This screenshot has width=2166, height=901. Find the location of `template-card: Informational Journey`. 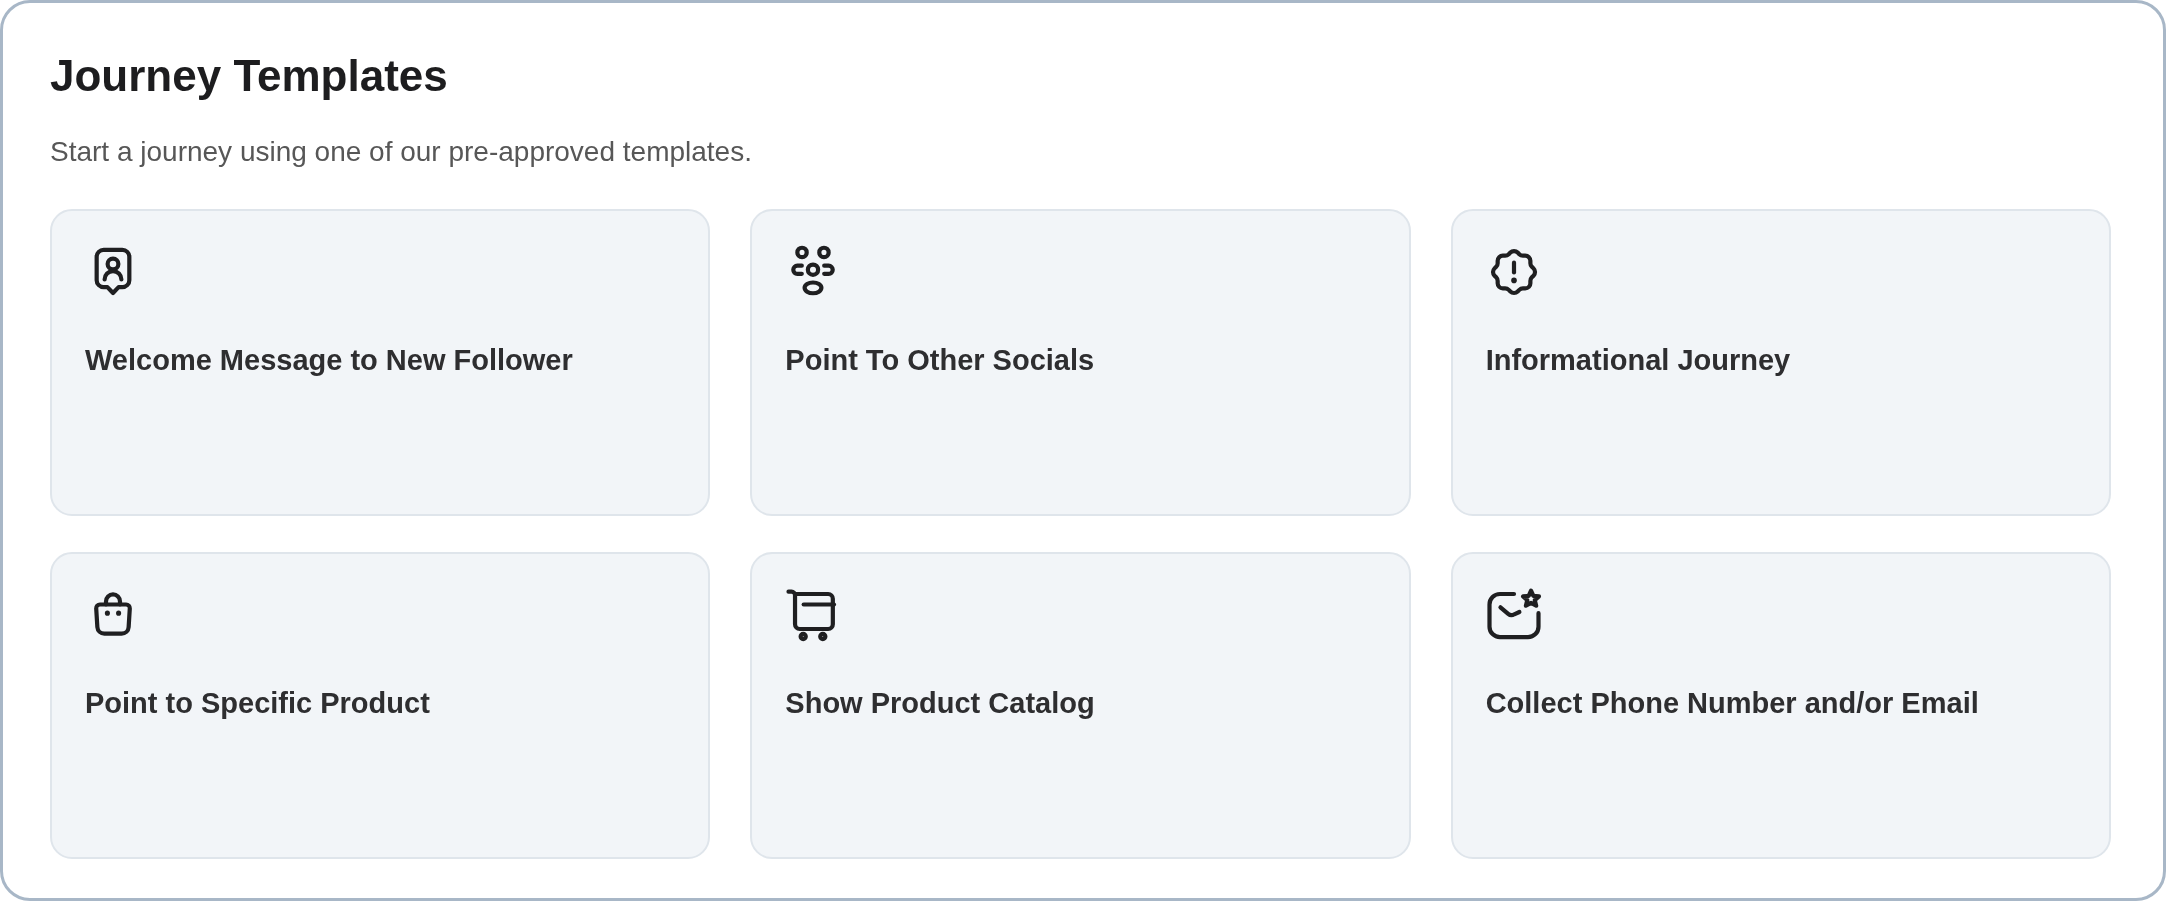

template-card: Informational Journey is located at coordinates (1780, 363).